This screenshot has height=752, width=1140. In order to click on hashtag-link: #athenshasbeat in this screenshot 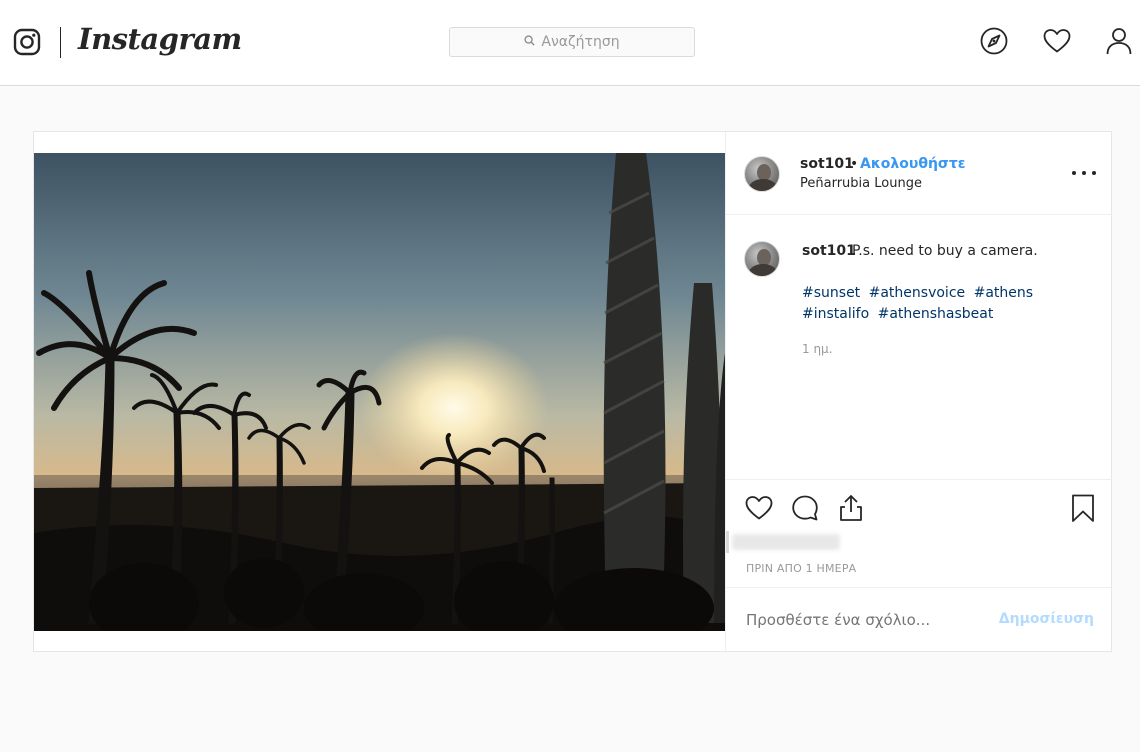, I will do `click(936, 314)`.